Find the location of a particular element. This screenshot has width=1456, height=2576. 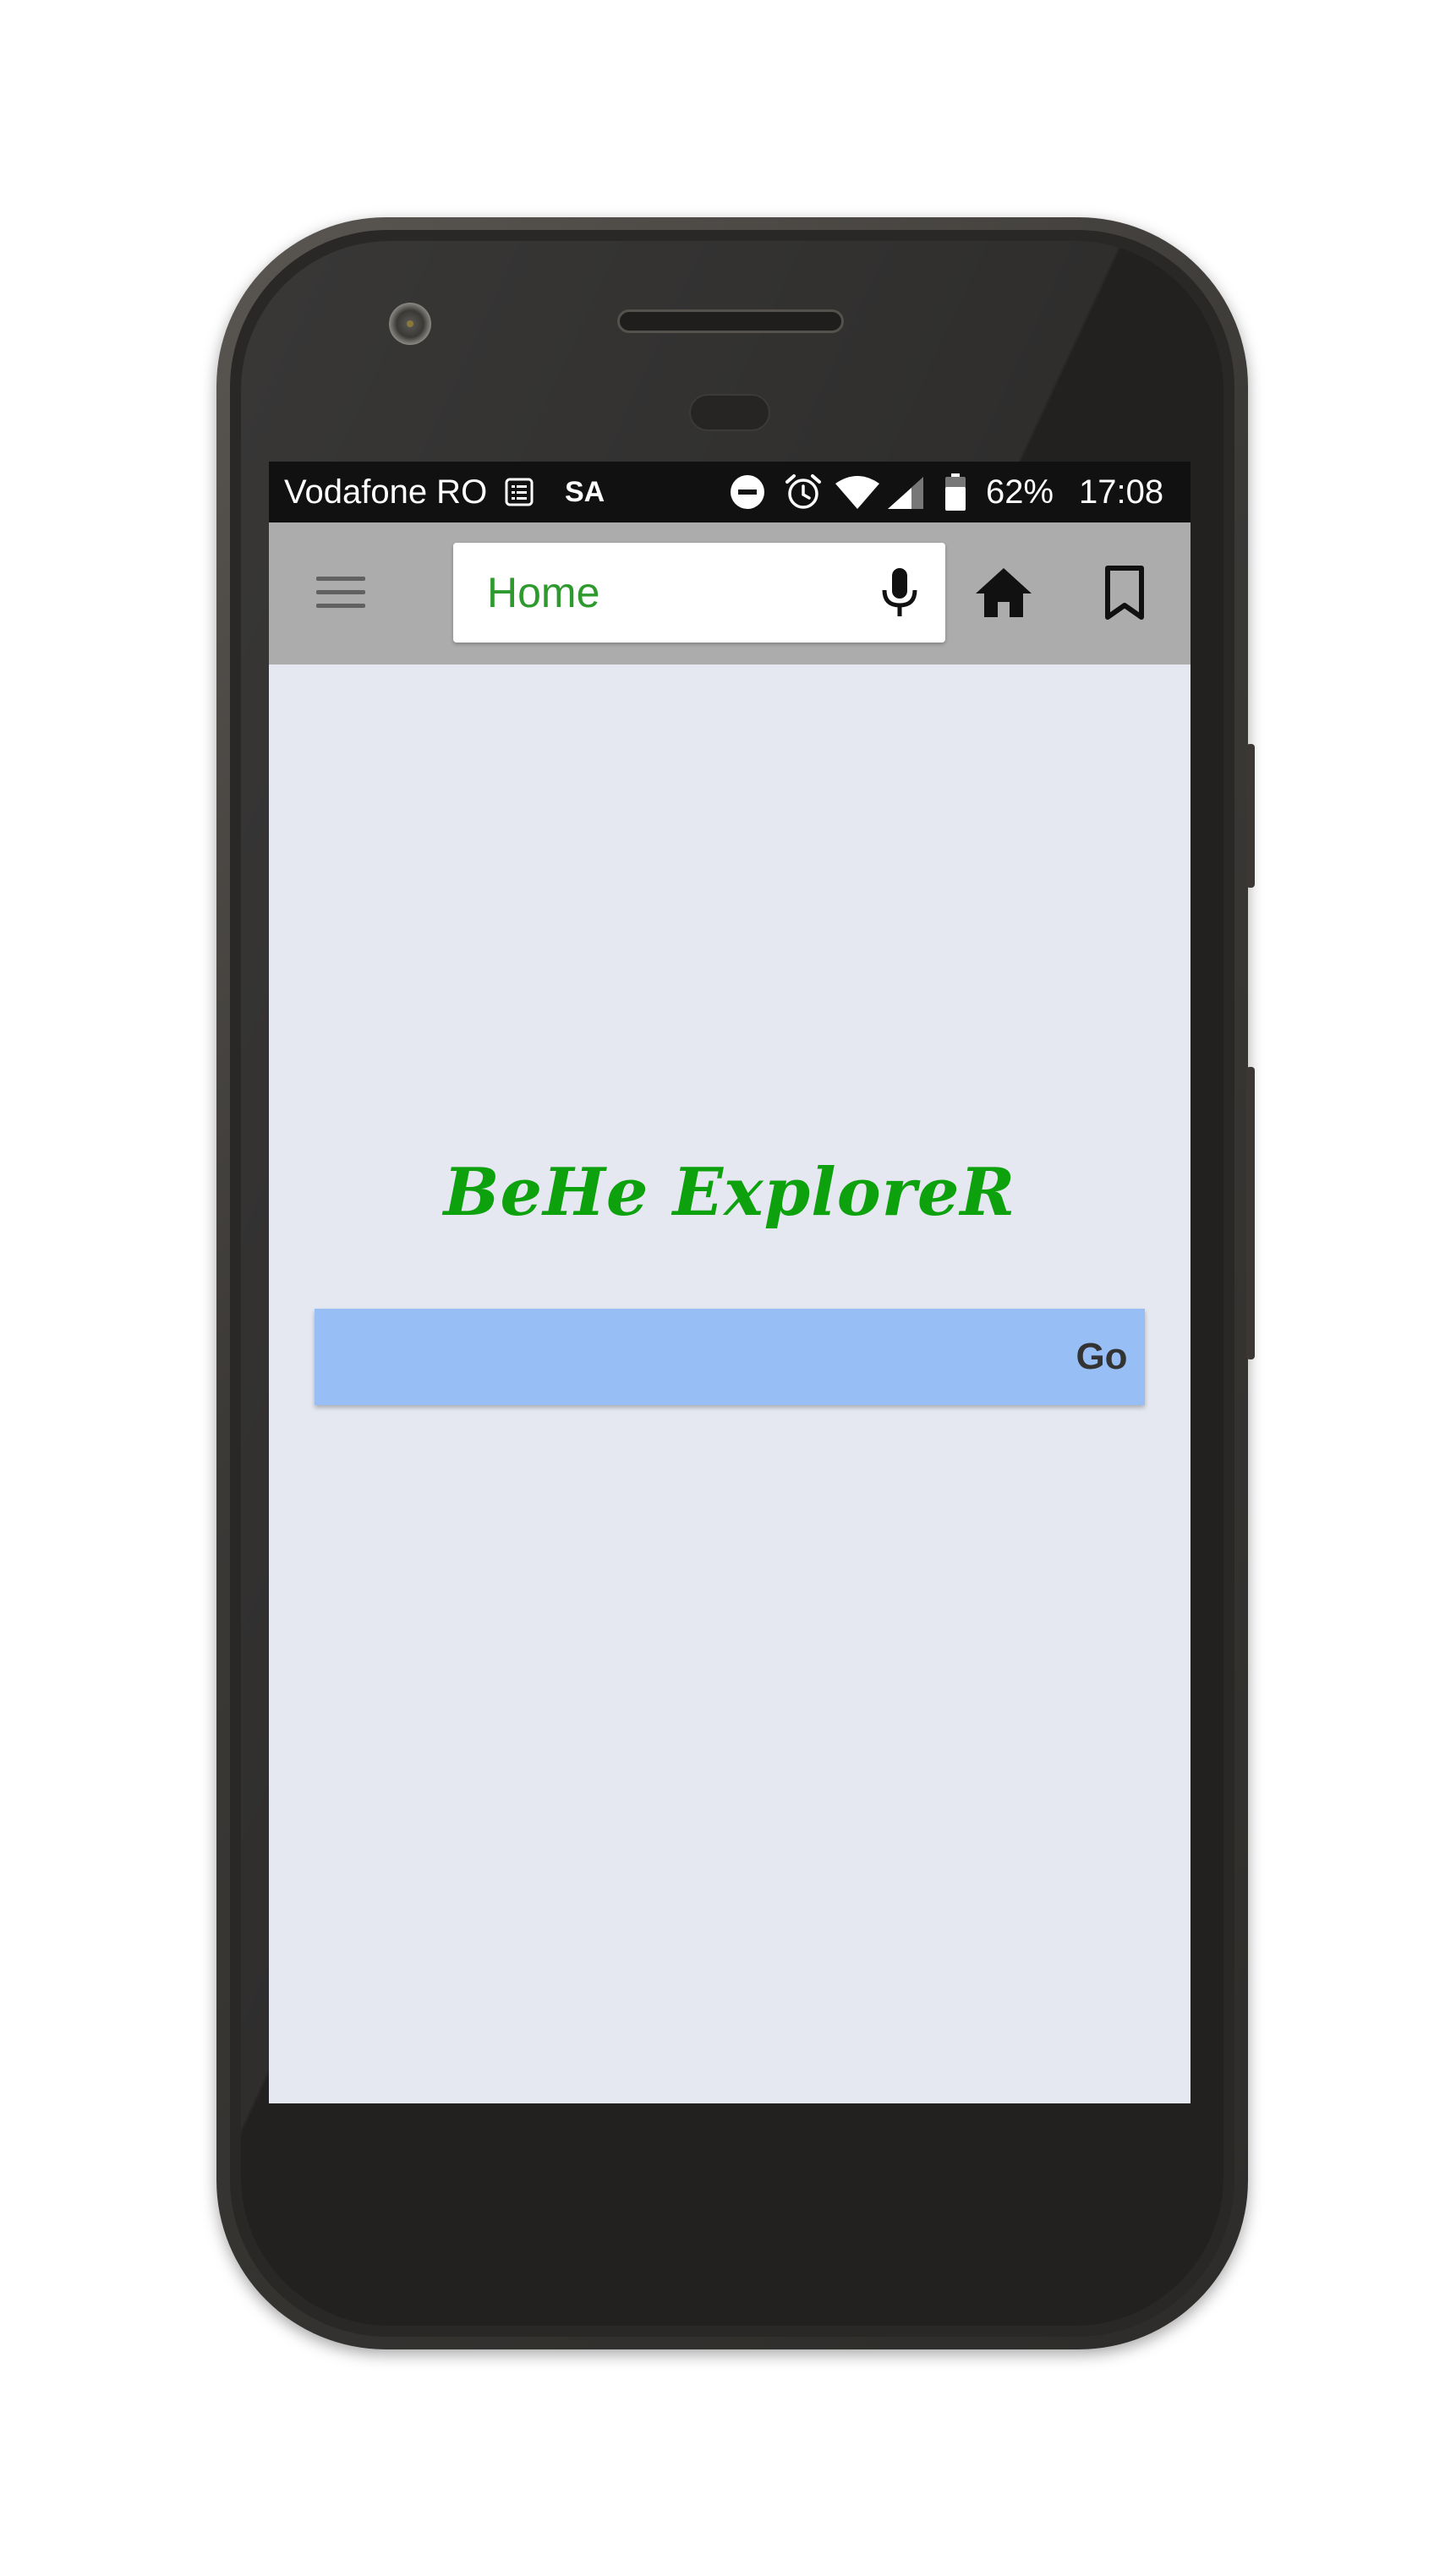

microphone-icon is located at coordinates (899, 592).